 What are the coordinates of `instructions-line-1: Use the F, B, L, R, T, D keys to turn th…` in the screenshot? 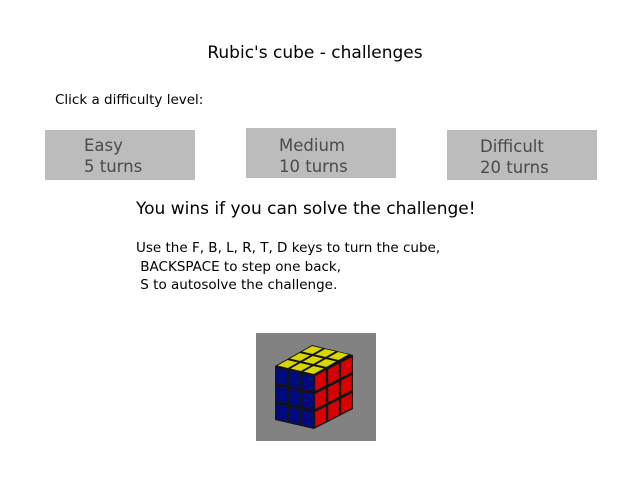 It's located at (288, 248).